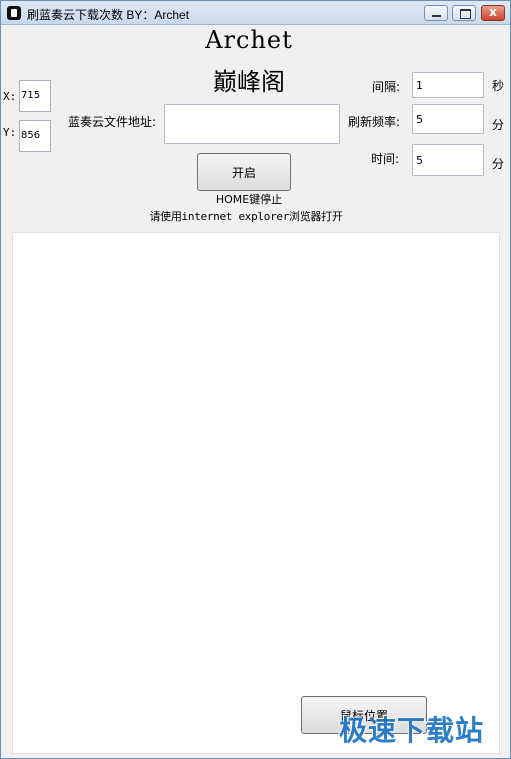 This screenshot has width=511, height=759. Describe the element at coordinates (498, 86) in the screenshot. I see `interval-unit: 秒` at that location.